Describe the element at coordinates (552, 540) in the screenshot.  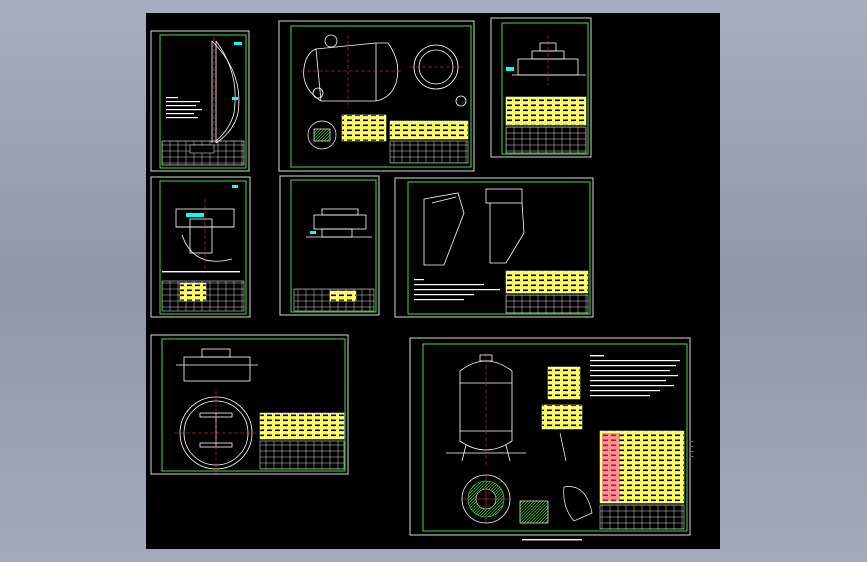
I see `drawing-caption-line` at that location.